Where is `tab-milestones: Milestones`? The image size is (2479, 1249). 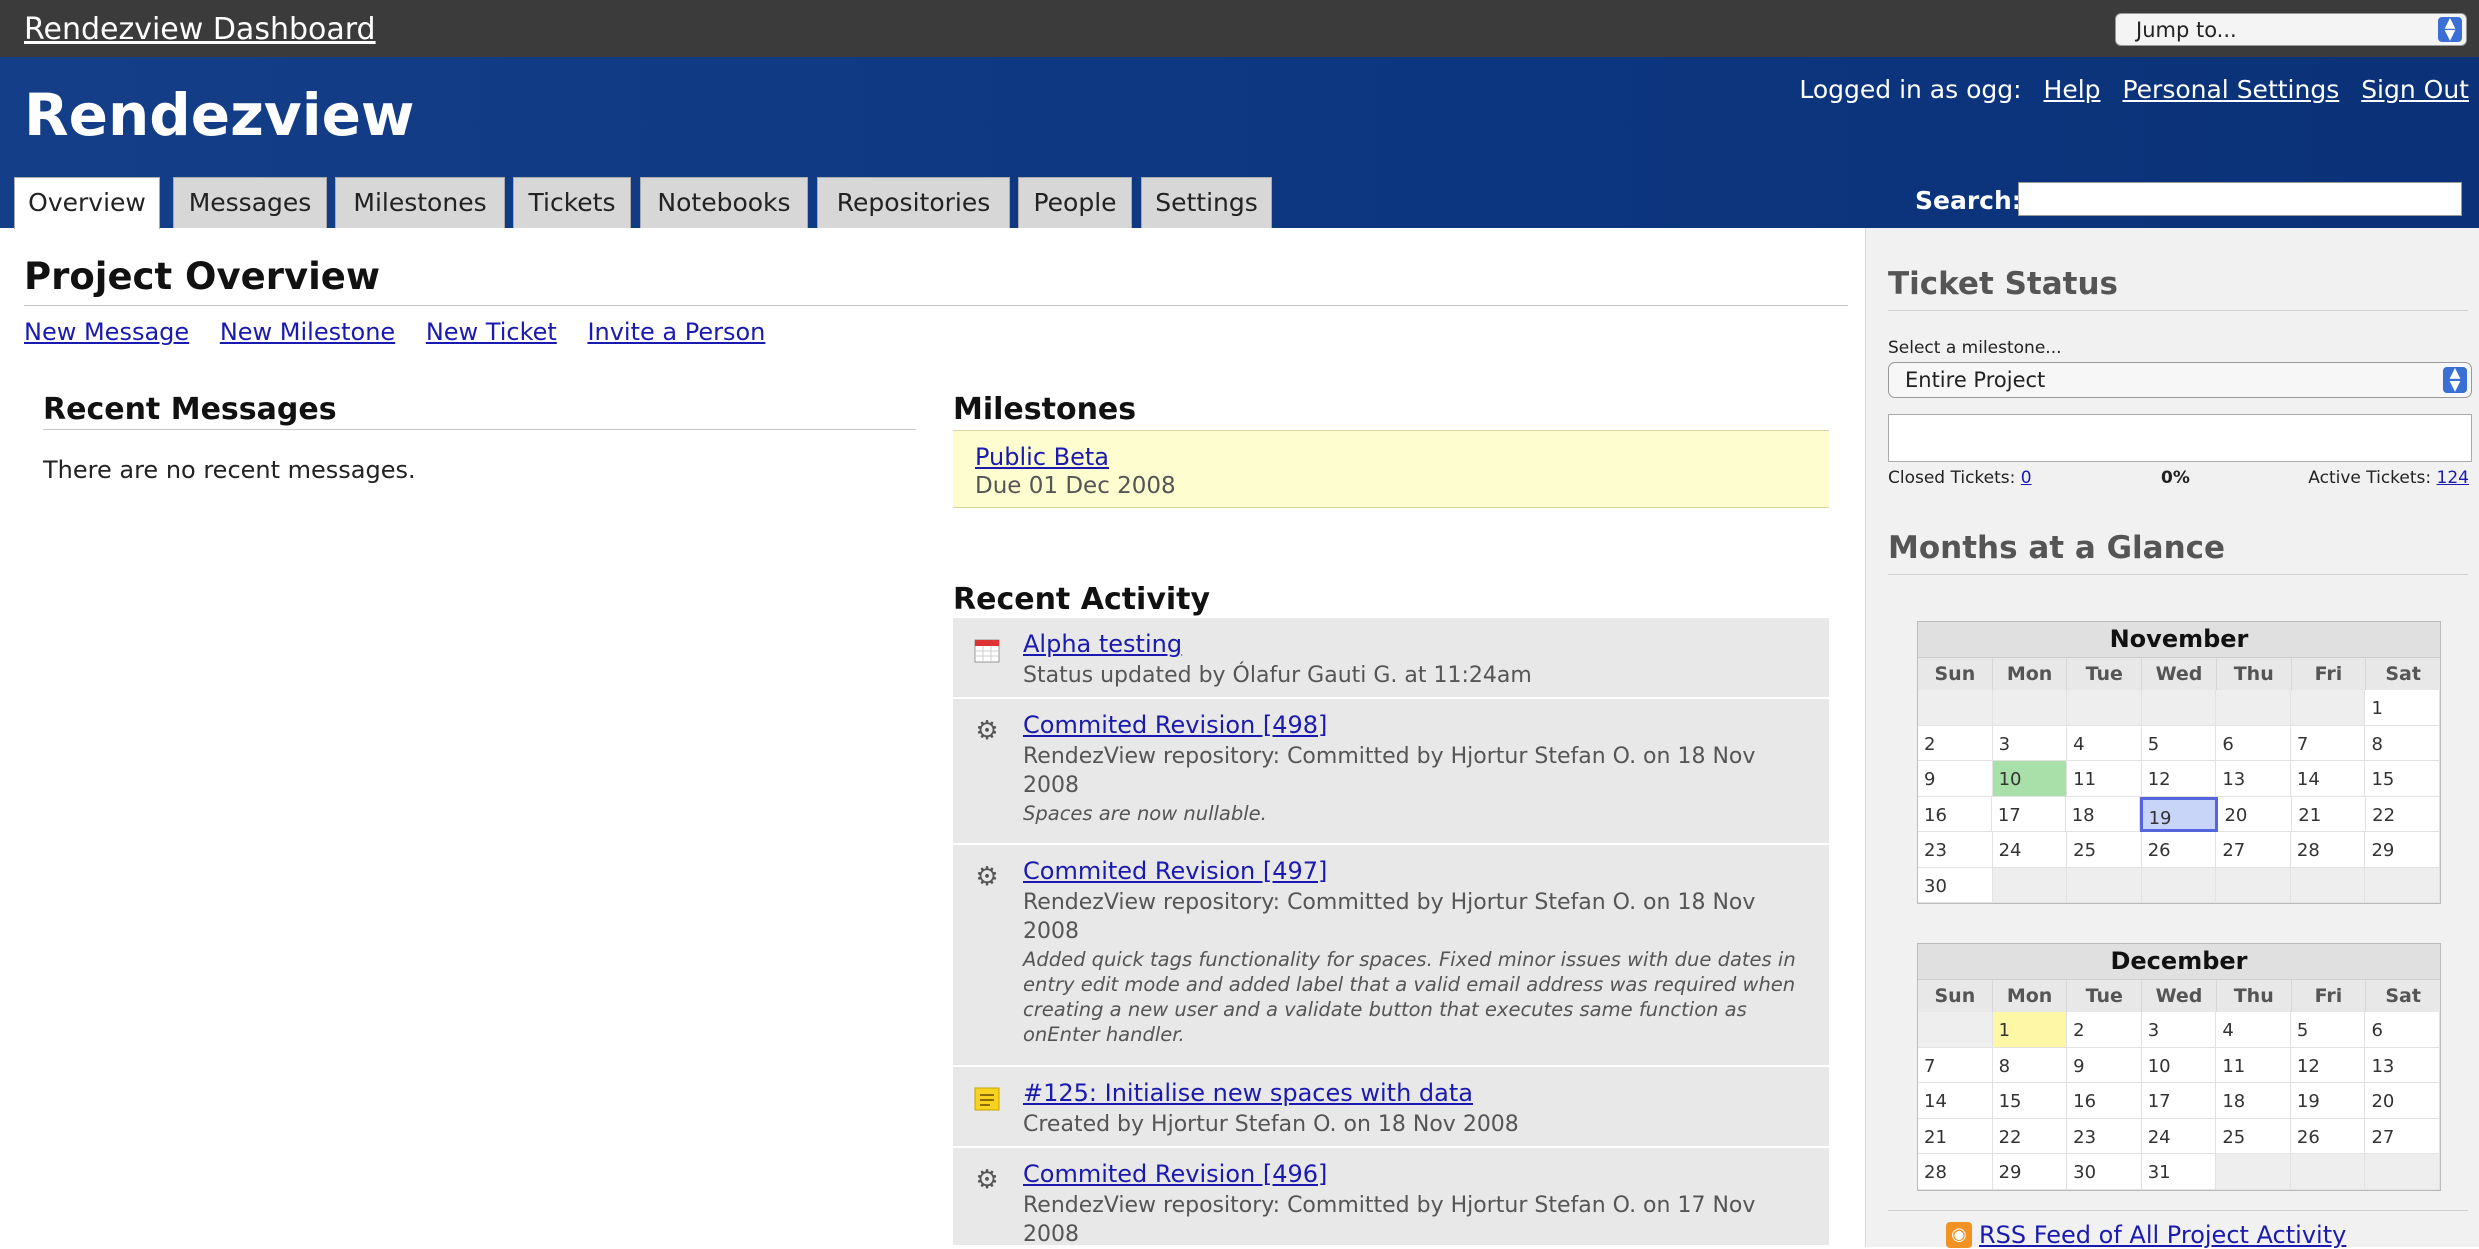
tab-milestones: Milestones is located at coordinates (420, 202).